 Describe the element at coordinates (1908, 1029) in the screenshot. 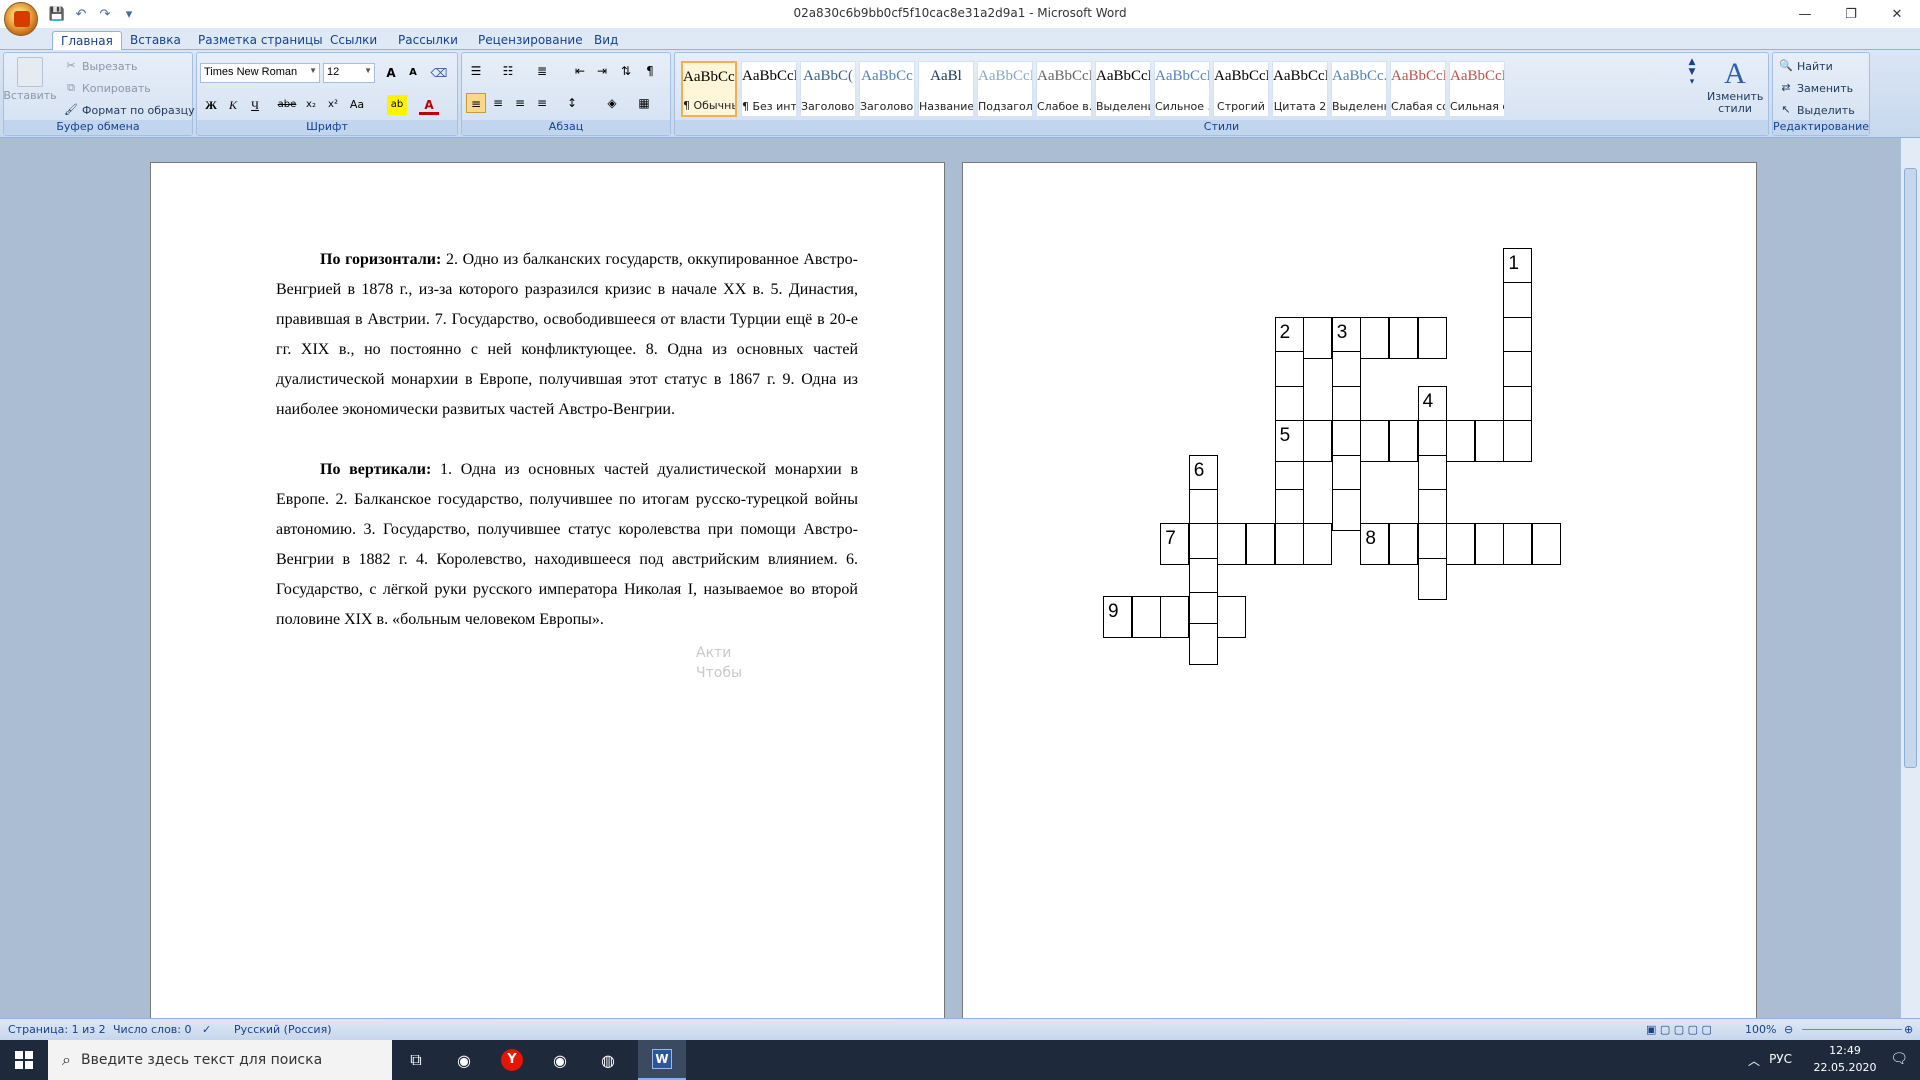

I see `zoom-in-icon: ⊕` at that location.